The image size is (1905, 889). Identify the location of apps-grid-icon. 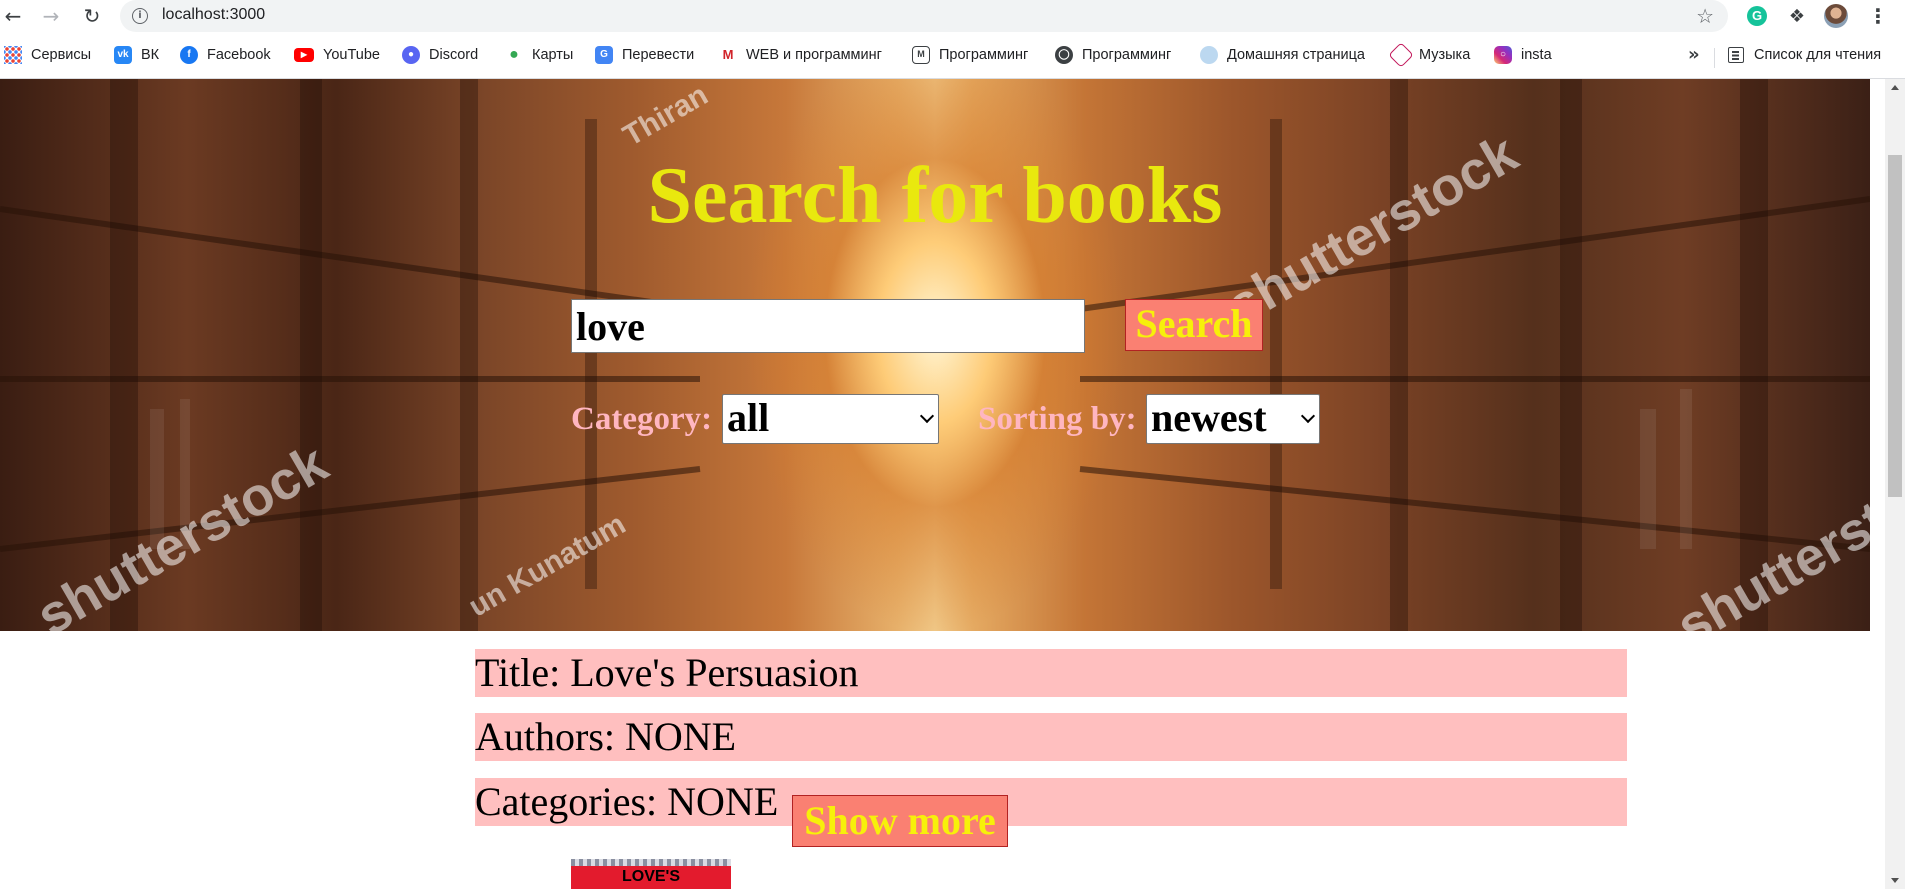
(13, 55).